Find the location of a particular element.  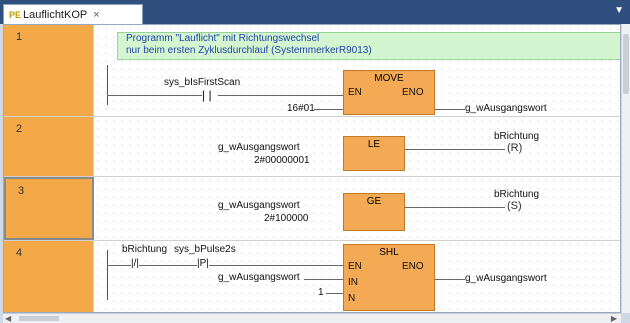

shl-block: SHL EN ENO IN N is located at coordinates (389, 277).